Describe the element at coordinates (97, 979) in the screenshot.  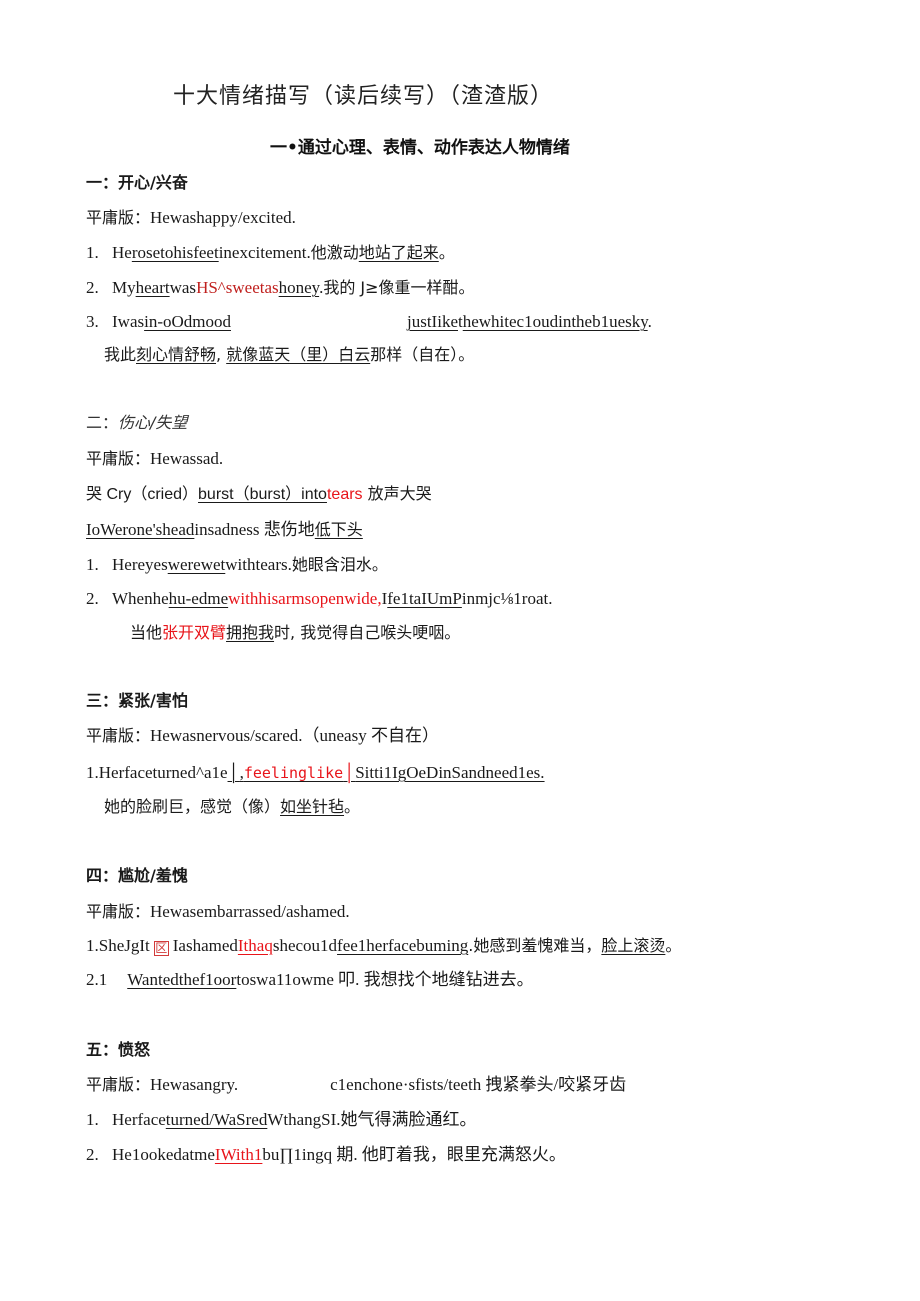
I see `item-number: 2.1` at that location.